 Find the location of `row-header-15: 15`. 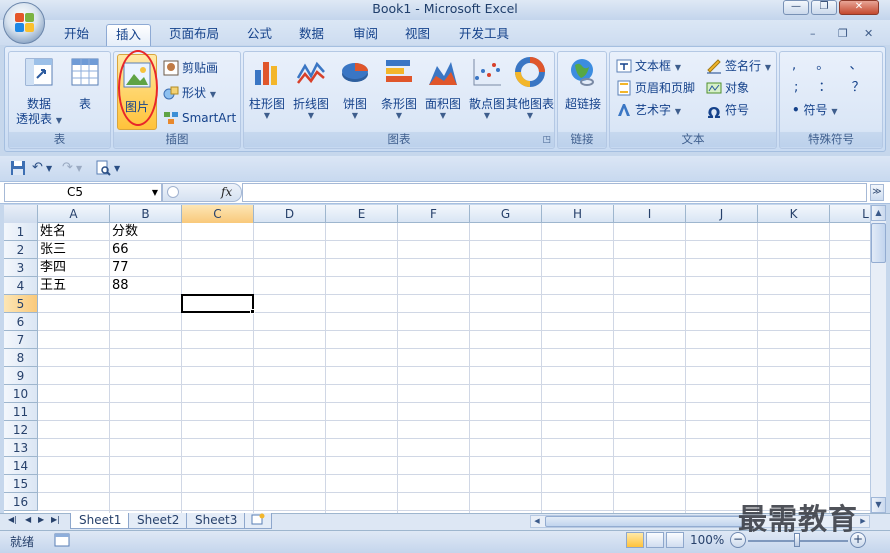

row-header-15: 15 is located at coordinates (21, 484).